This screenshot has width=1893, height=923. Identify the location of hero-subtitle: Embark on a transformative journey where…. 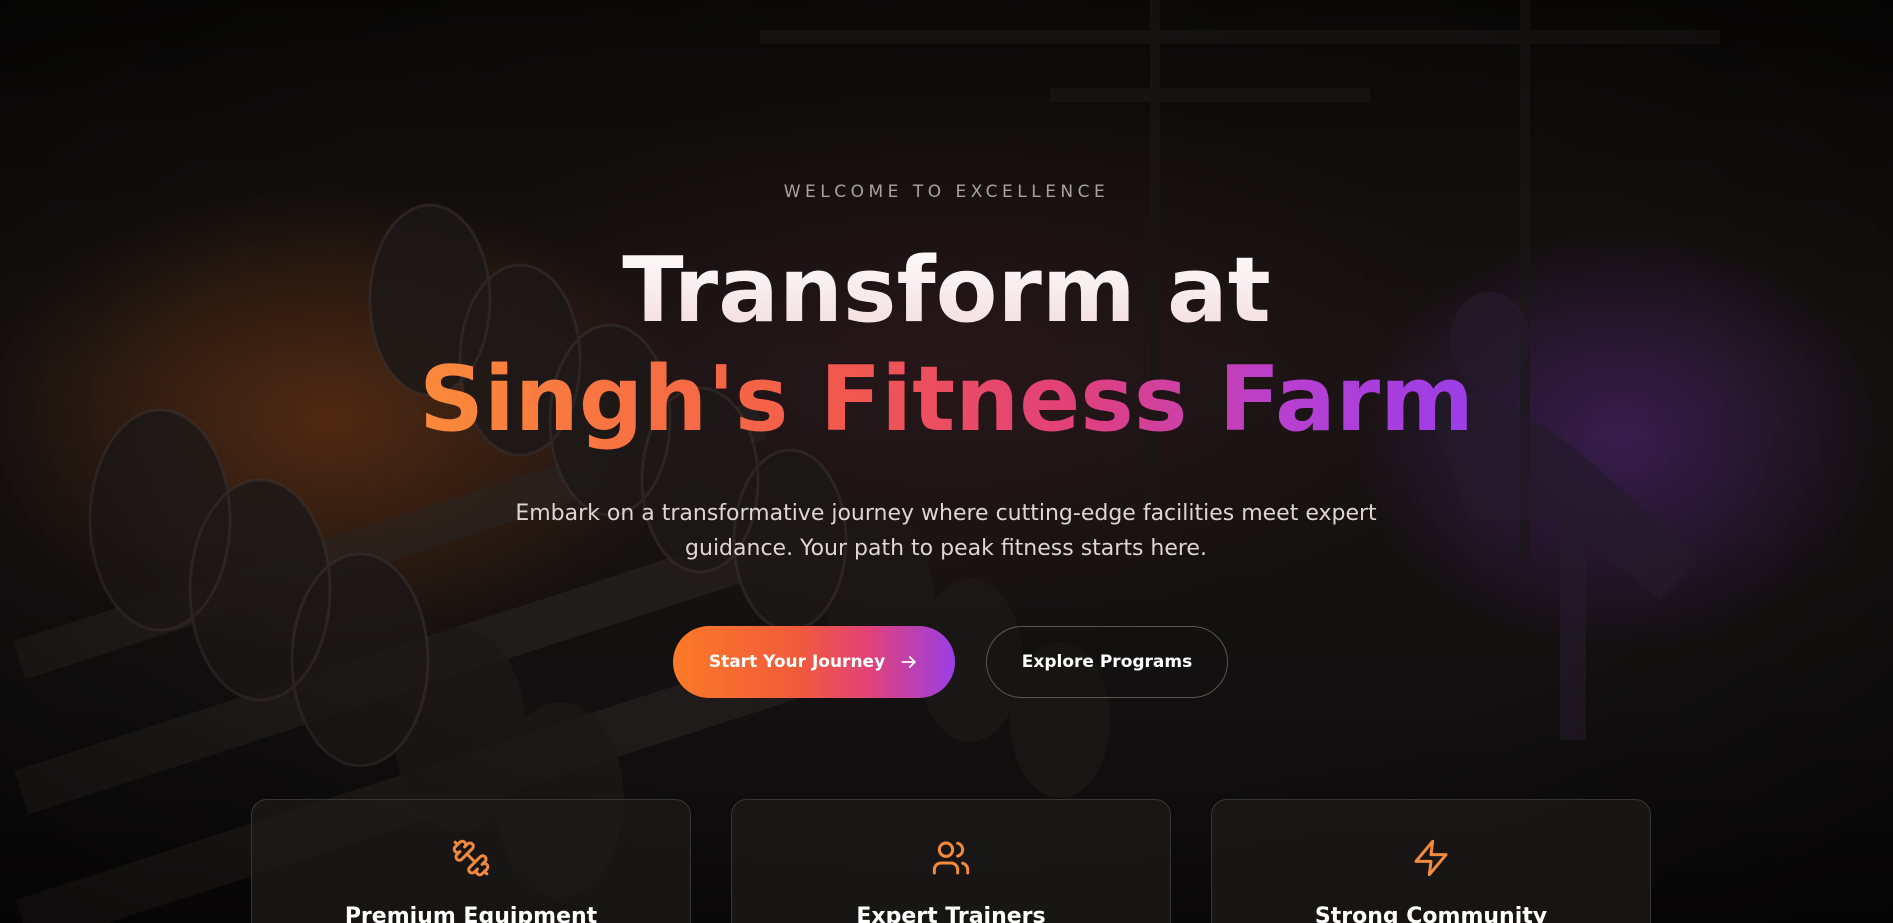
(946, 531).